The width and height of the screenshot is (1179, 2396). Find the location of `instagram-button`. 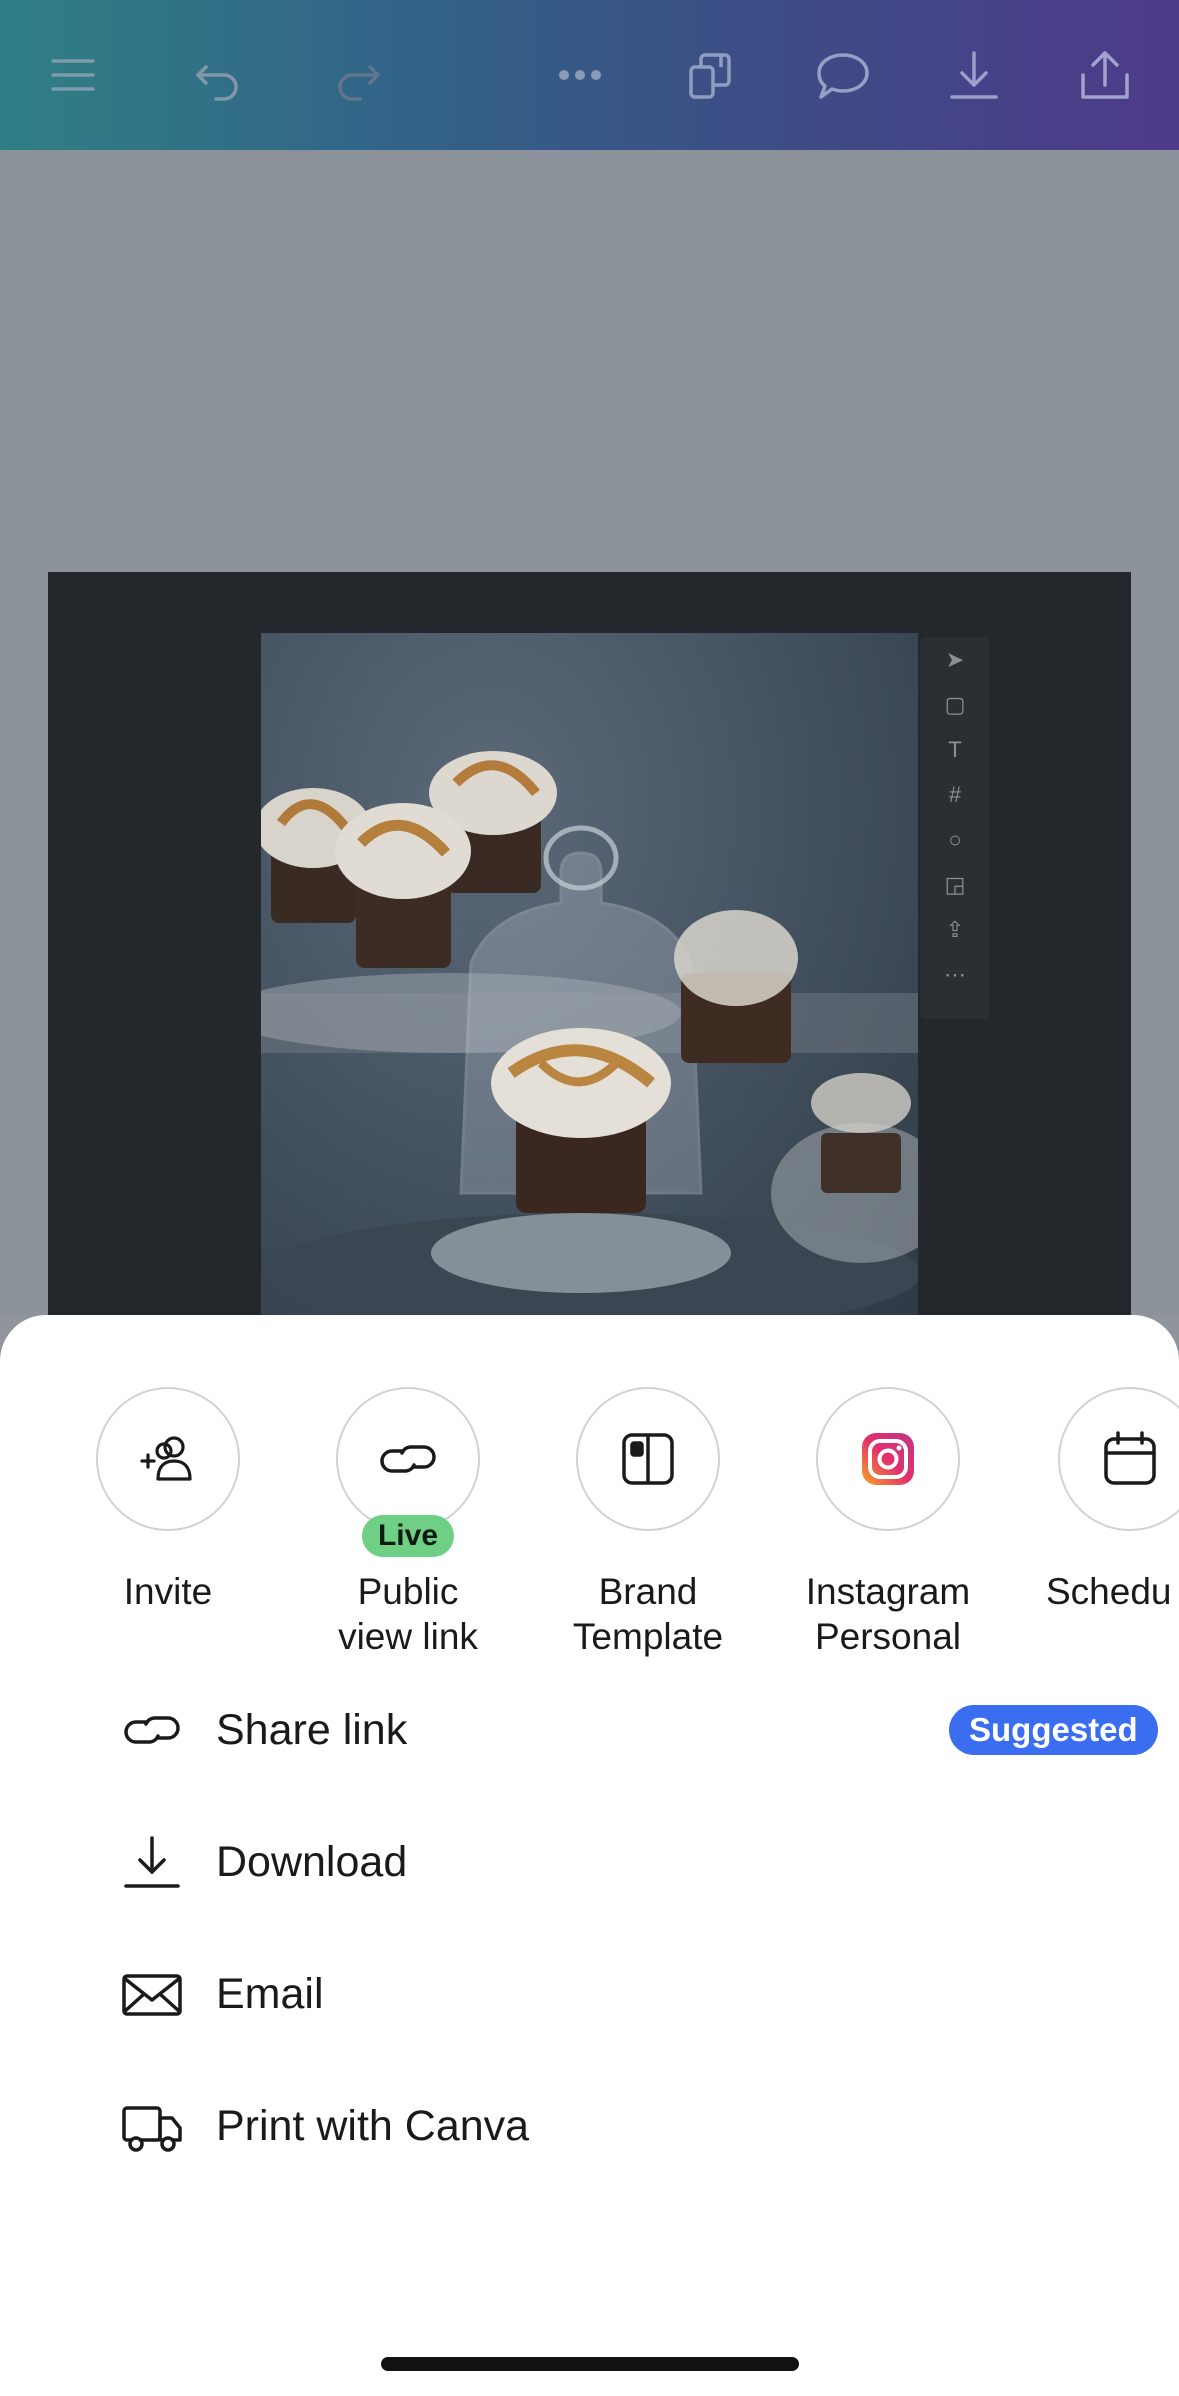

instagram-button is located at coordinates (888, 1459).